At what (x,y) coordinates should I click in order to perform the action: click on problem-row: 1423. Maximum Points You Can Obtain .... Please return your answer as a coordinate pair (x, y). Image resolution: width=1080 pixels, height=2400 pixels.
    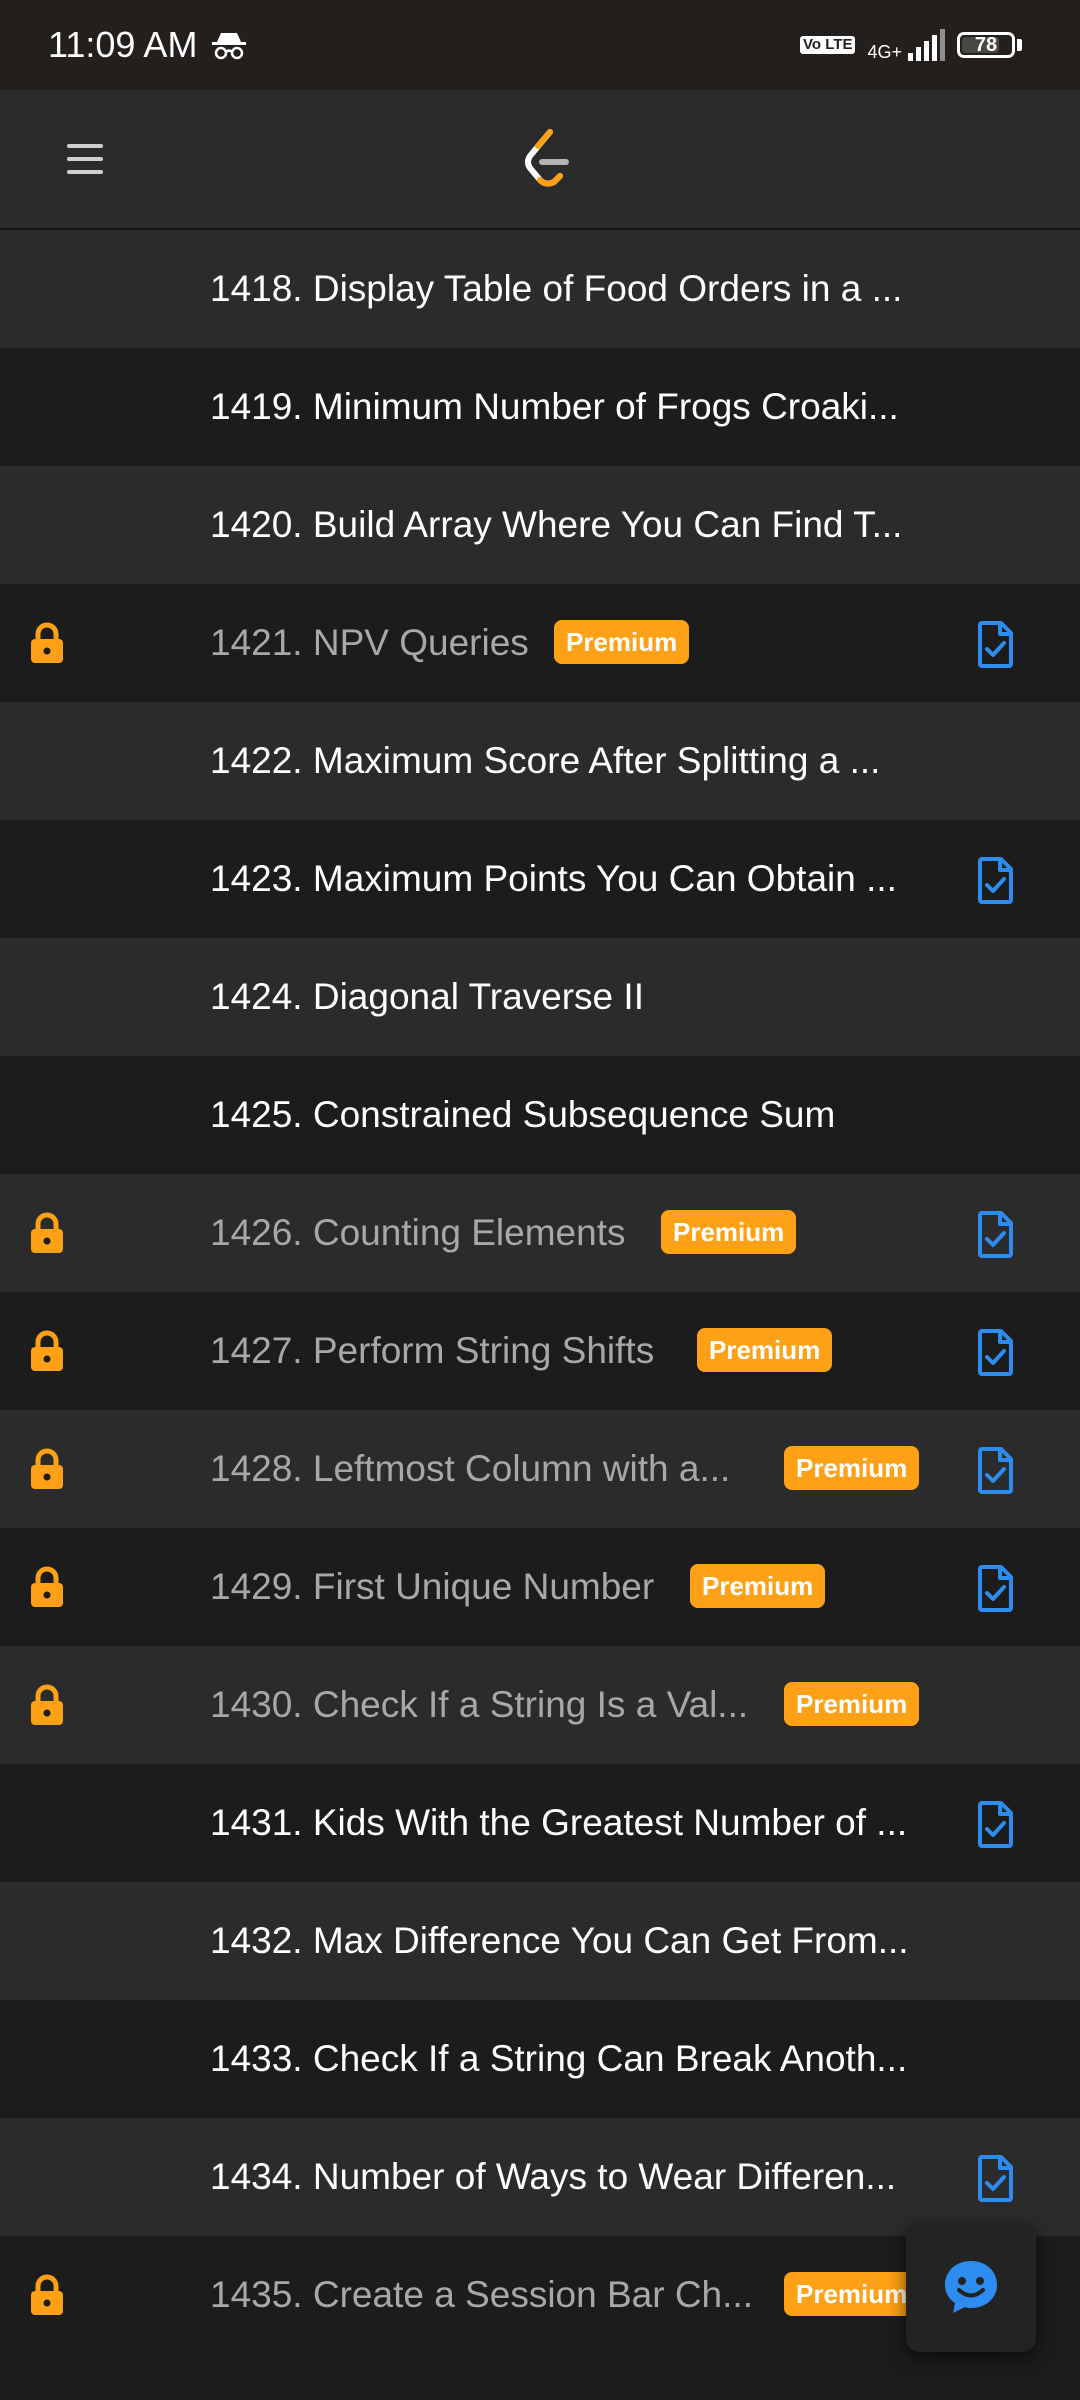
    Looking at the image, I should click on (540, 879).